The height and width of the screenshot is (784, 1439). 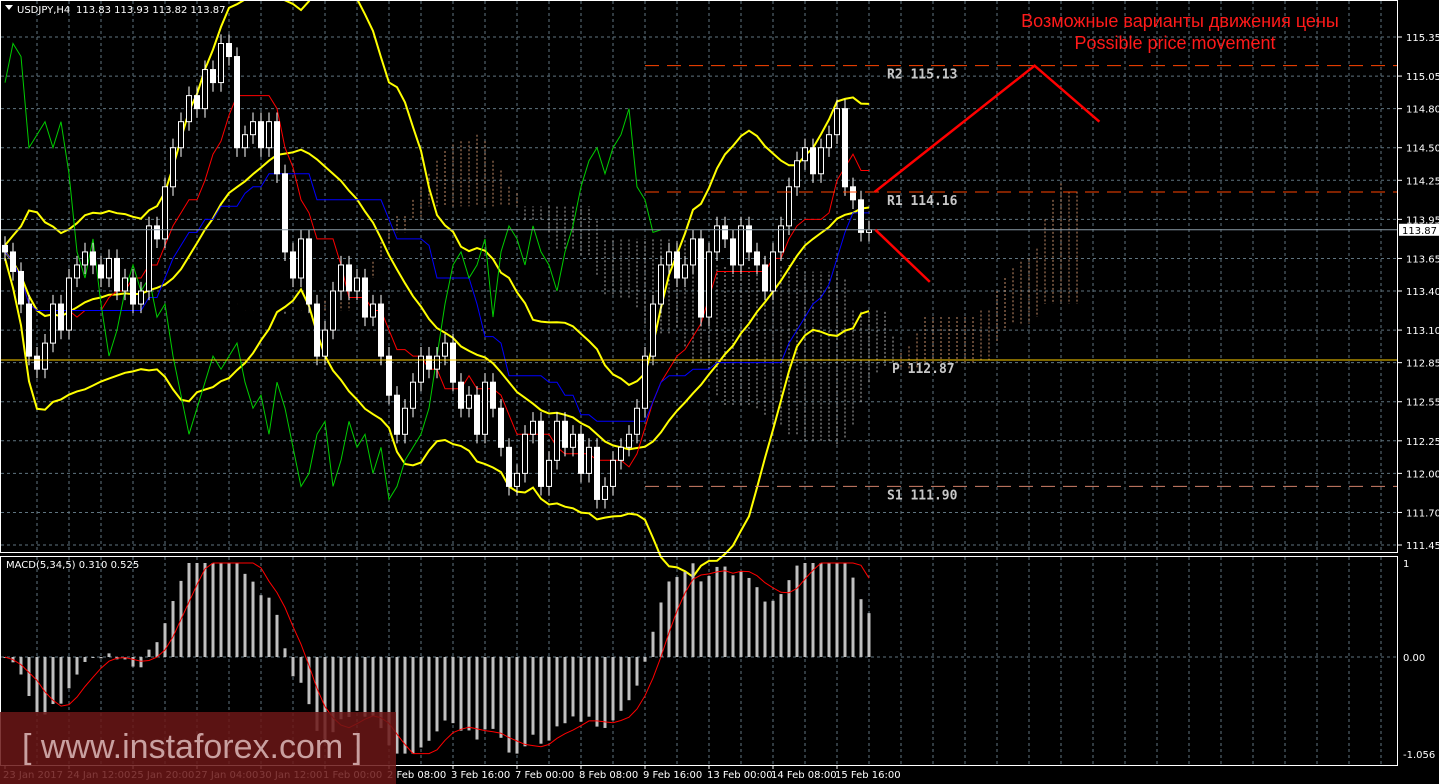 I want to click on macd-tick-label: -1.056, so click(x=1419, y=755).